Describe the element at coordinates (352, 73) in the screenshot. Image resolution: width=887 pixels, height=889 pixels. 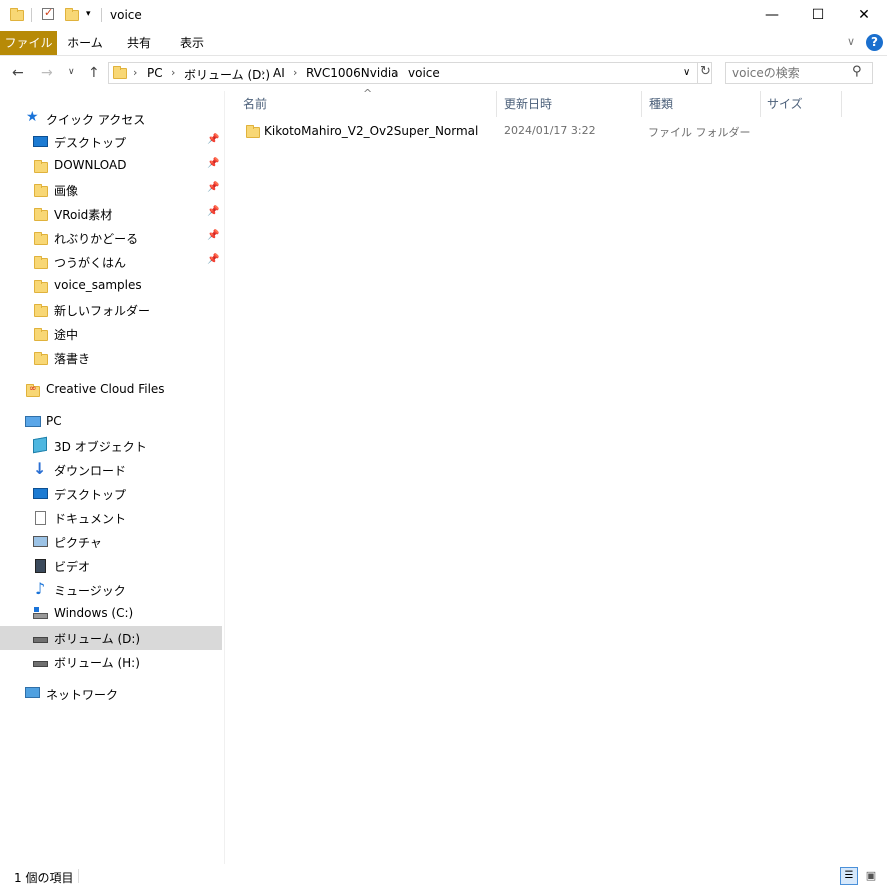
I see `breadcrumb-rvc: RVC1006Nvidia` at that location.